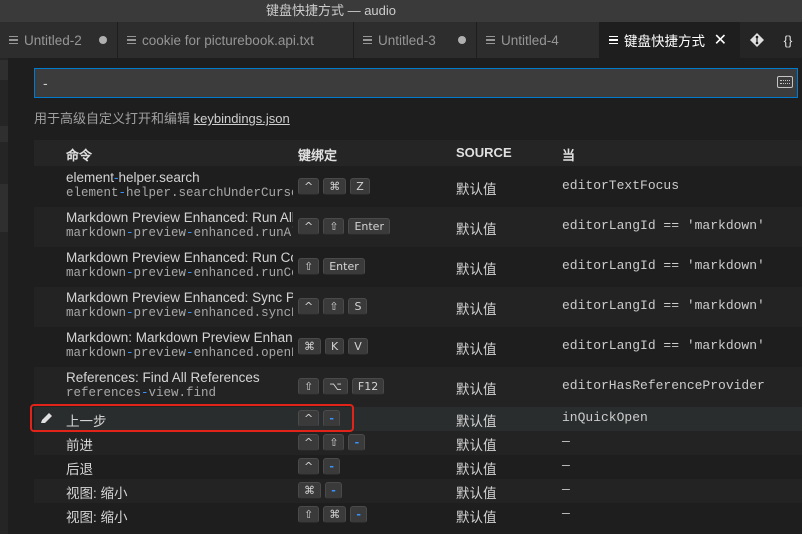  What do you see at coordinates (242, 118) in the screenshot?
I see `keybindings-json-link: keybindings.json` at bounding box center [242, 118].